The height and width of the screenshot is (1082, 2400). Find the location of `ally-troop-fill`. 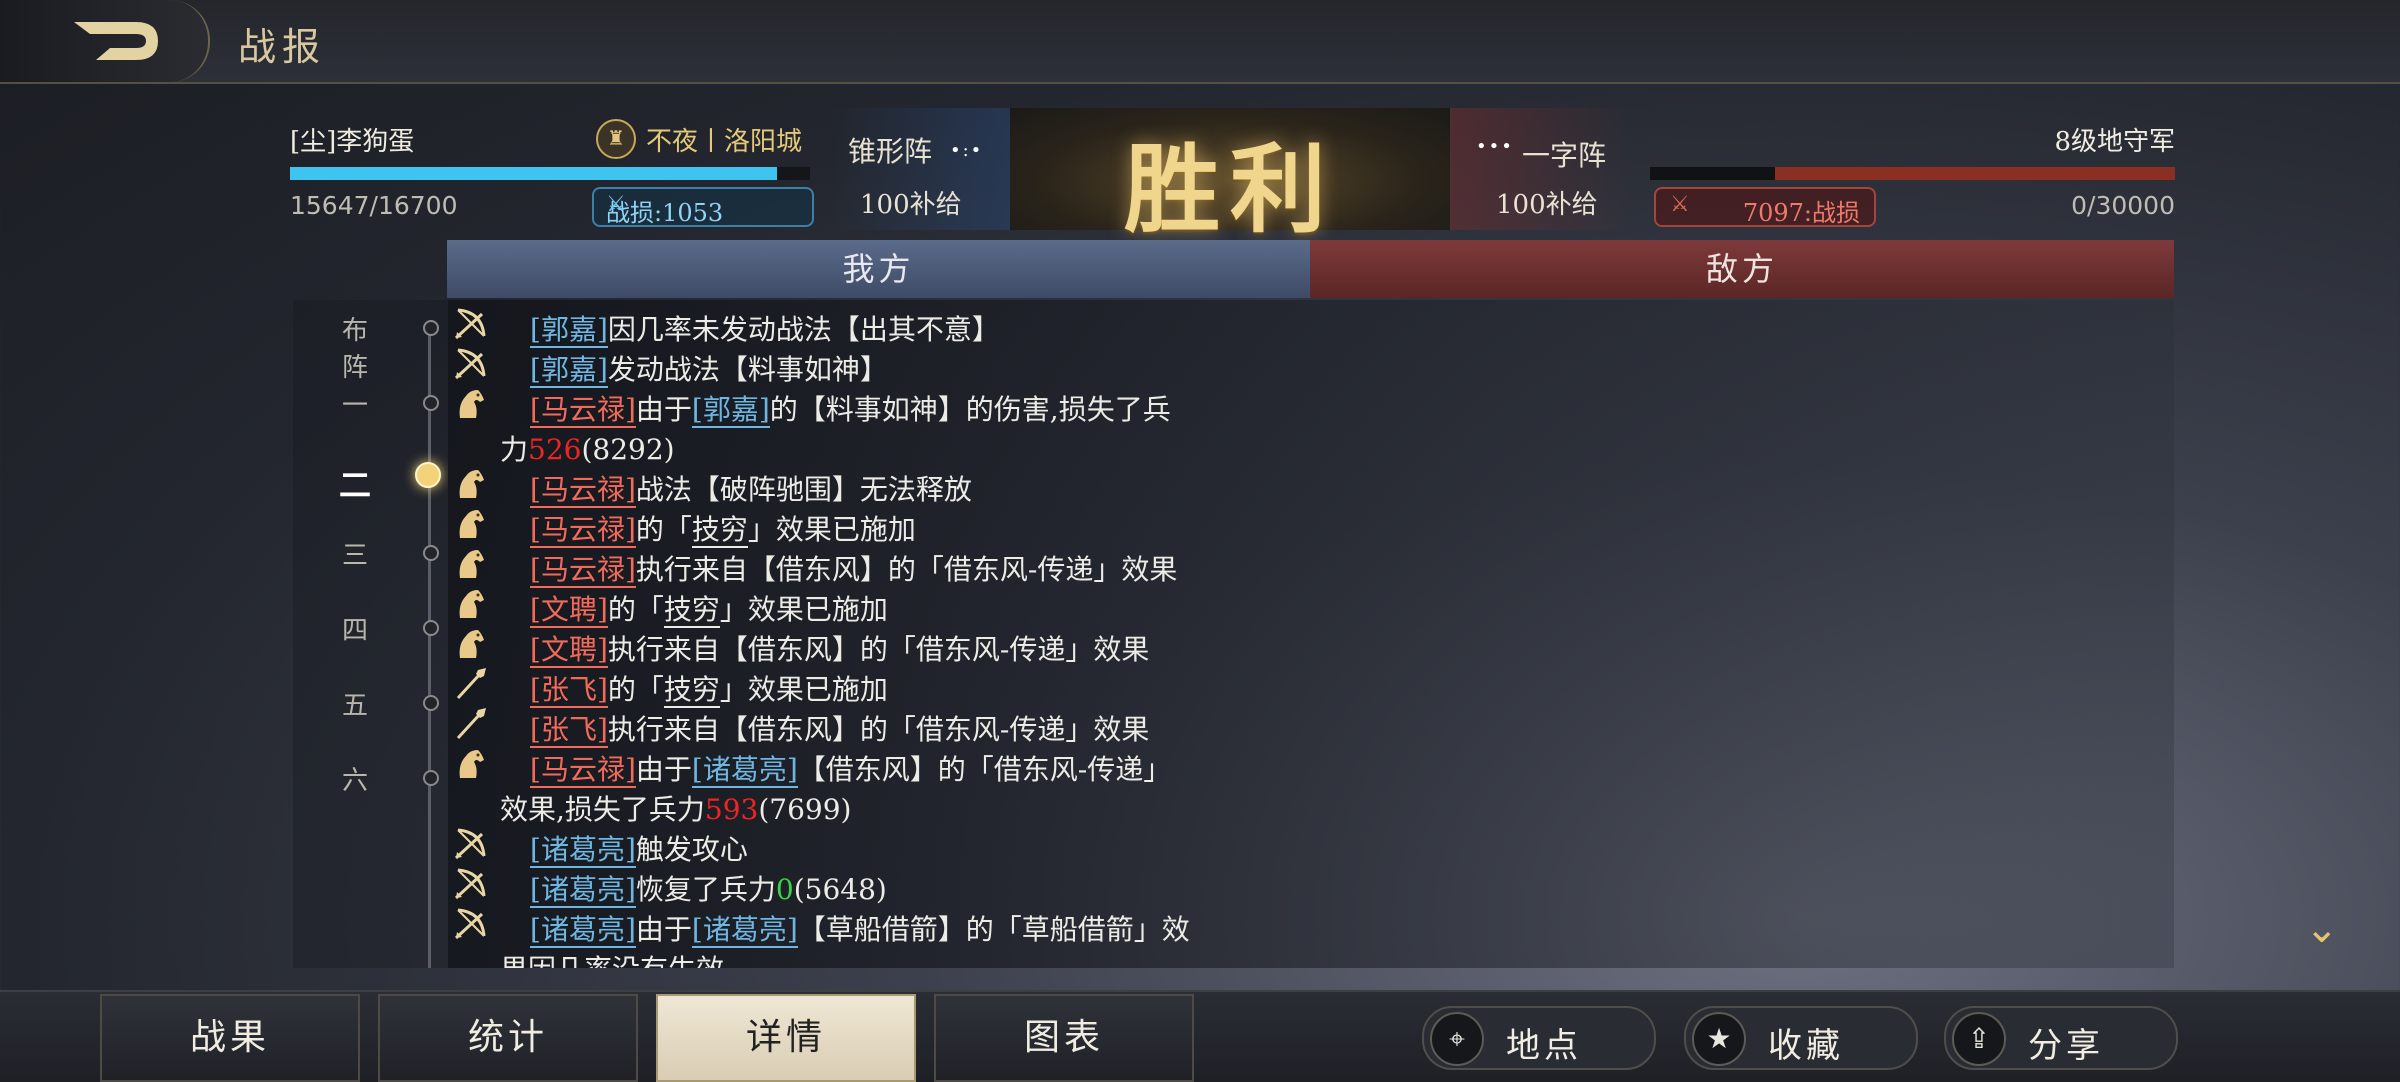

ally-troop-fill is located at coordinates (534, 173).